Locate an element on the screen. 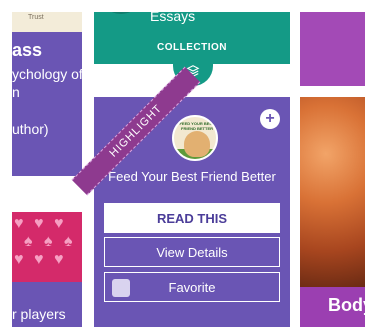 This screenshot has width=365, height=327. book-cover-label: Trust is located at coordinates (36, 17).